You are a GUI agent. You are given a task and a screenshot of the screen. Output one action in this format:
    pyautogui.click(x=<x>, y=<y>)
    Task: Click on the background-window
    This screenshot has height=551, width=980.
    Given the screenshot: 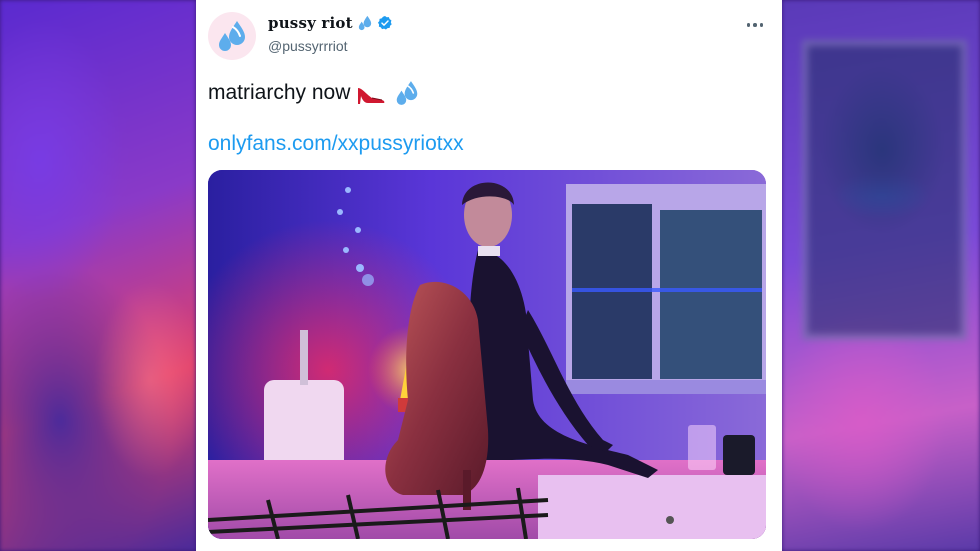 What is the action you would take?
    pyautogui.click(x=884, y=190)
    